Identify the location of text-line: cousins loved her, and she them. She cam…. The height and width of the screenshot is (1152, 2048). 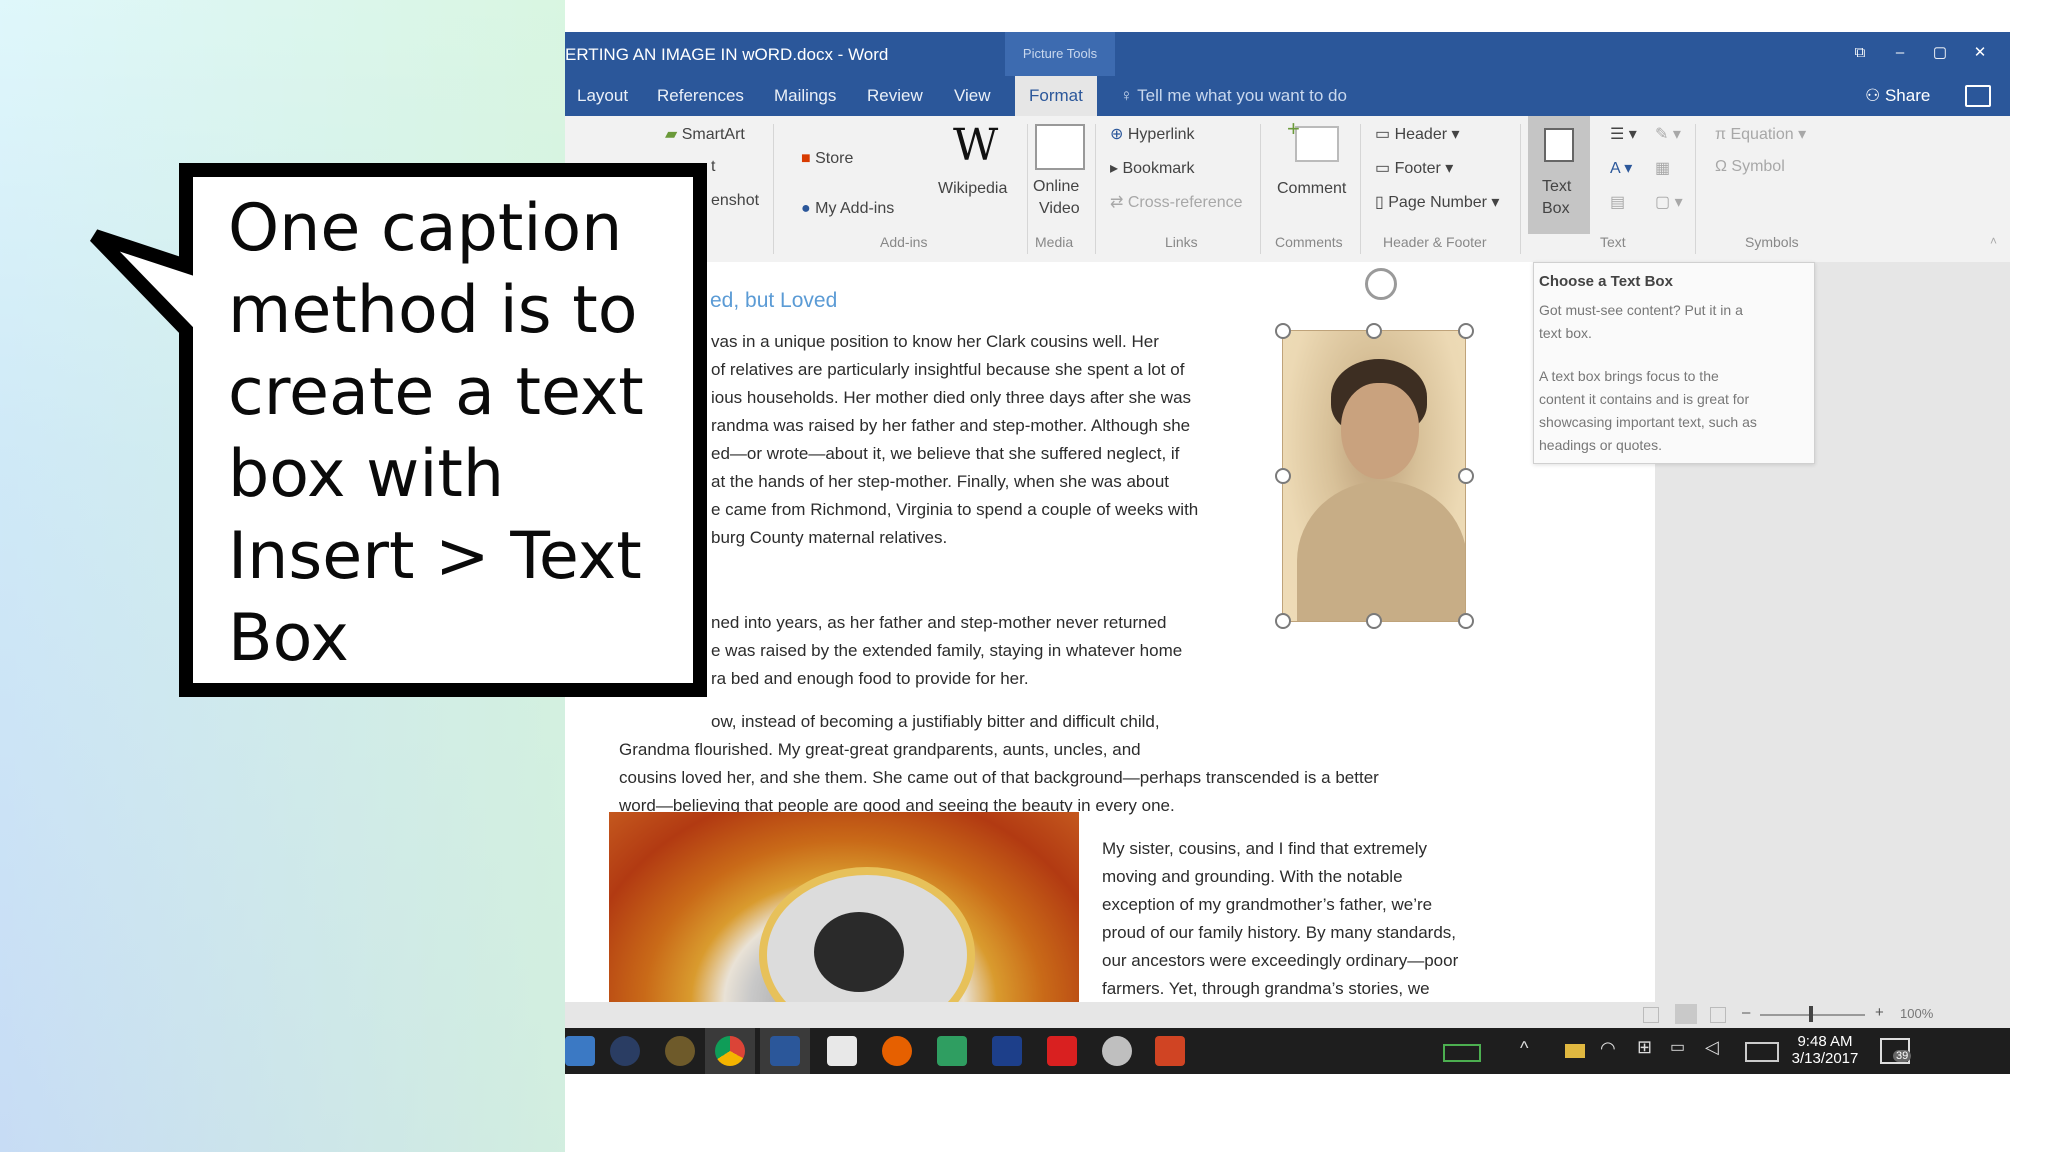
(999, 777).